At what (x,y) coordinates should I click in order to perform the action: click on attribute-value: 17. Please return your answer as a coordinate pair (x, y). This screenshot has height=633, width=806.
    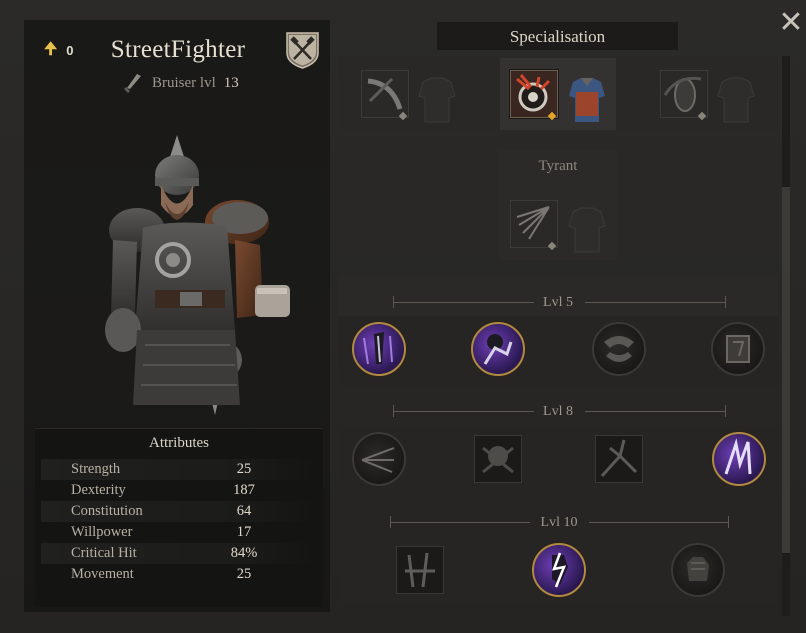
    Looking at the image, I should click on (244, 532).